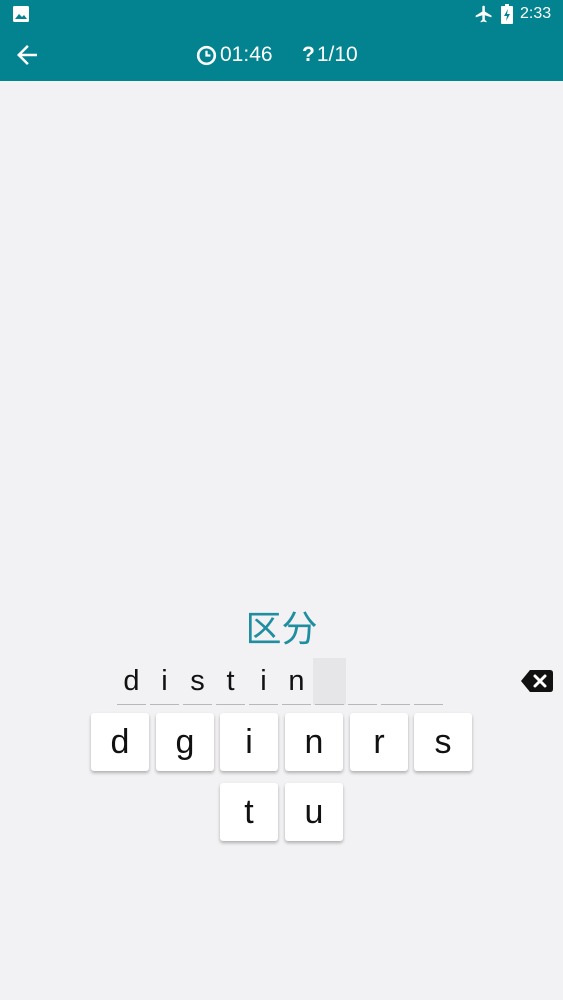 Image resolution: width=563 pixels, height=1000 pixels. I want to click on timer-value: 01:46, so click(246, 54).